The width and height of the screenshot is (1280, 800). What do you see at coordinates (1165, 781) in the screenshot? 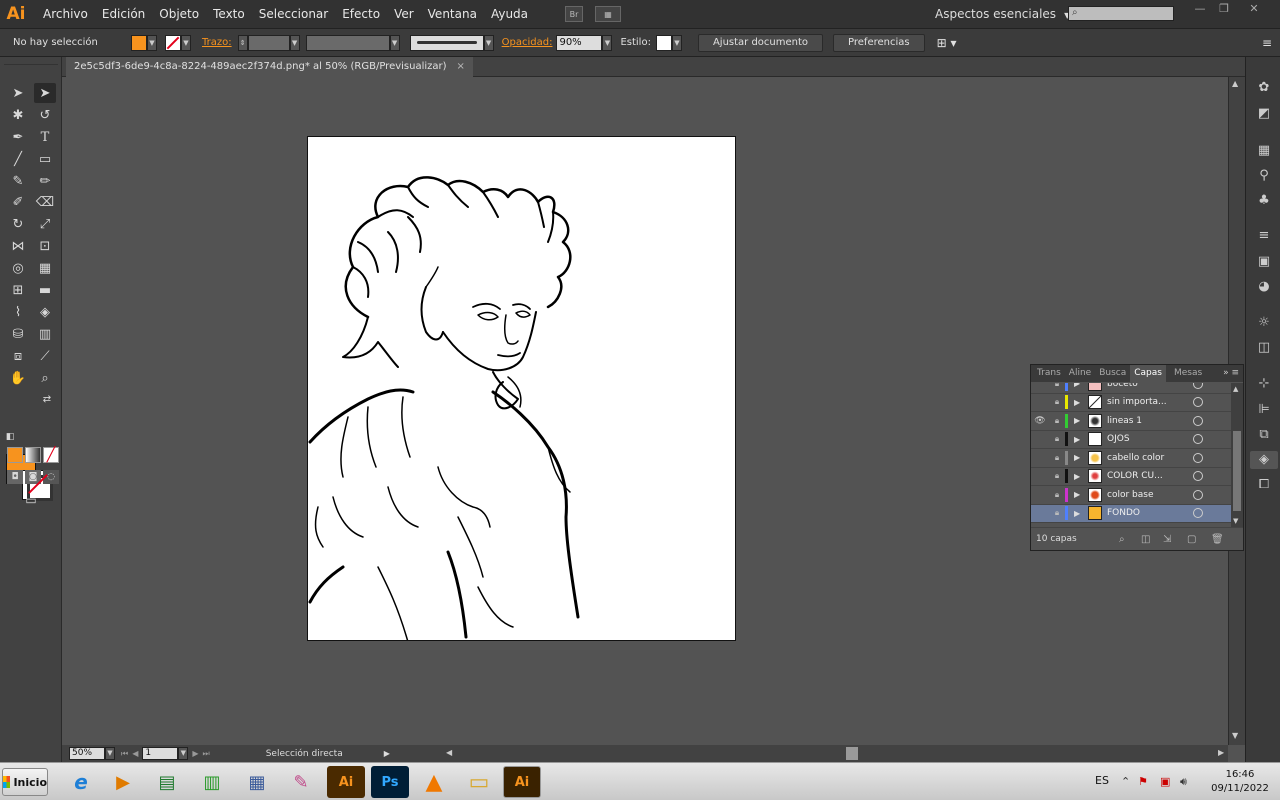
I see `network-icon: ▣` at bounding box center [1165, 781].